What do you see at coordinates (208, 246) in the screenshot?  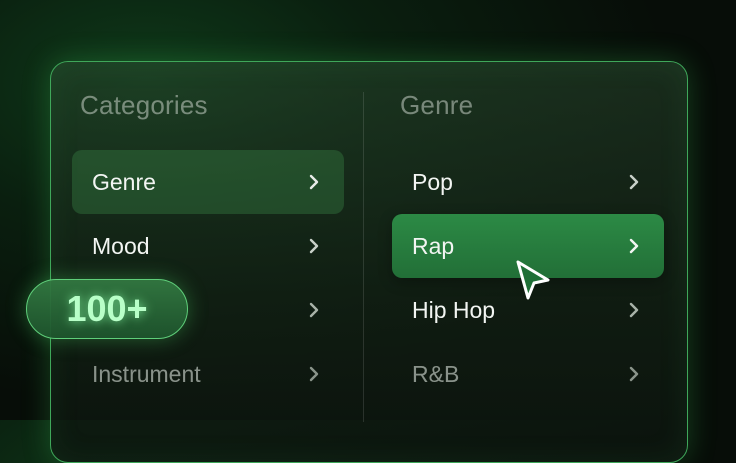 I see `category-item-mood: Mood` at bounding box center [208, 246].